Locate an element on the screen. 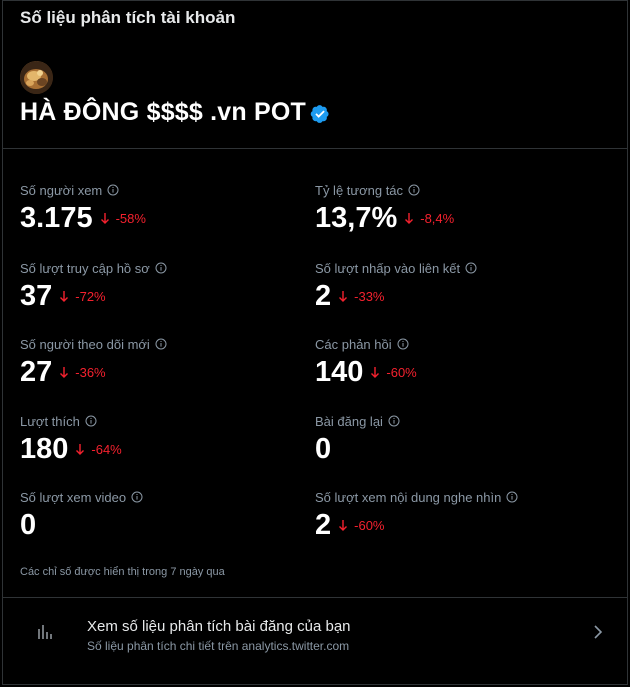  account-name: HÀ ĐÔNG $$$$ .vn POT is located at coordinates (163, 112).